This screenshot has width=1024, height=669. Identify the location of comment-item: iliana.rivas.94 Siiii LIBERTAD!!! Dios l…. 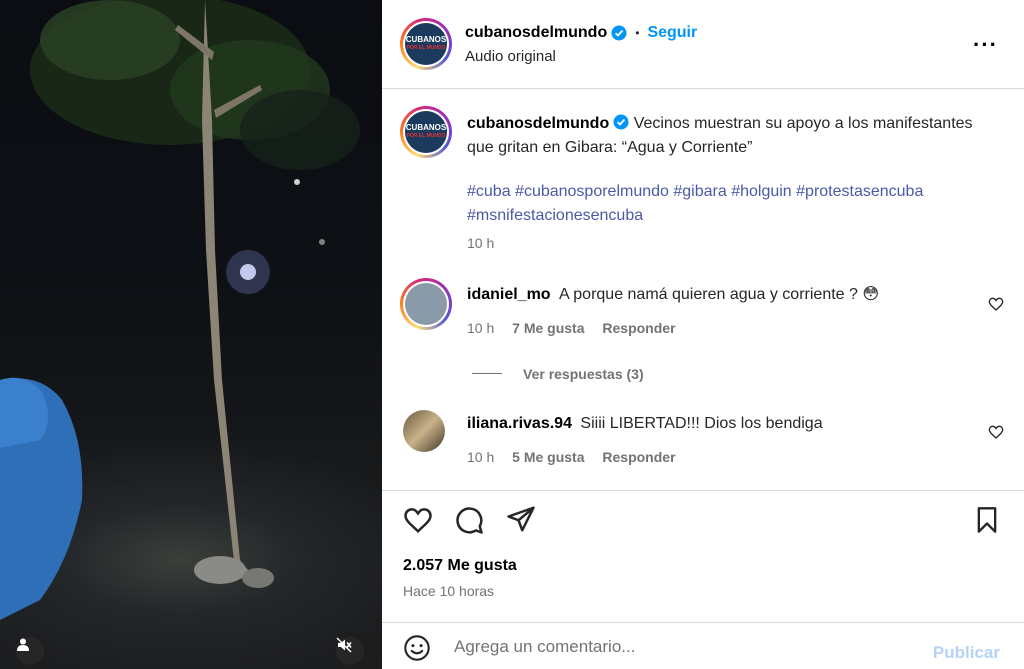
(645, 424).